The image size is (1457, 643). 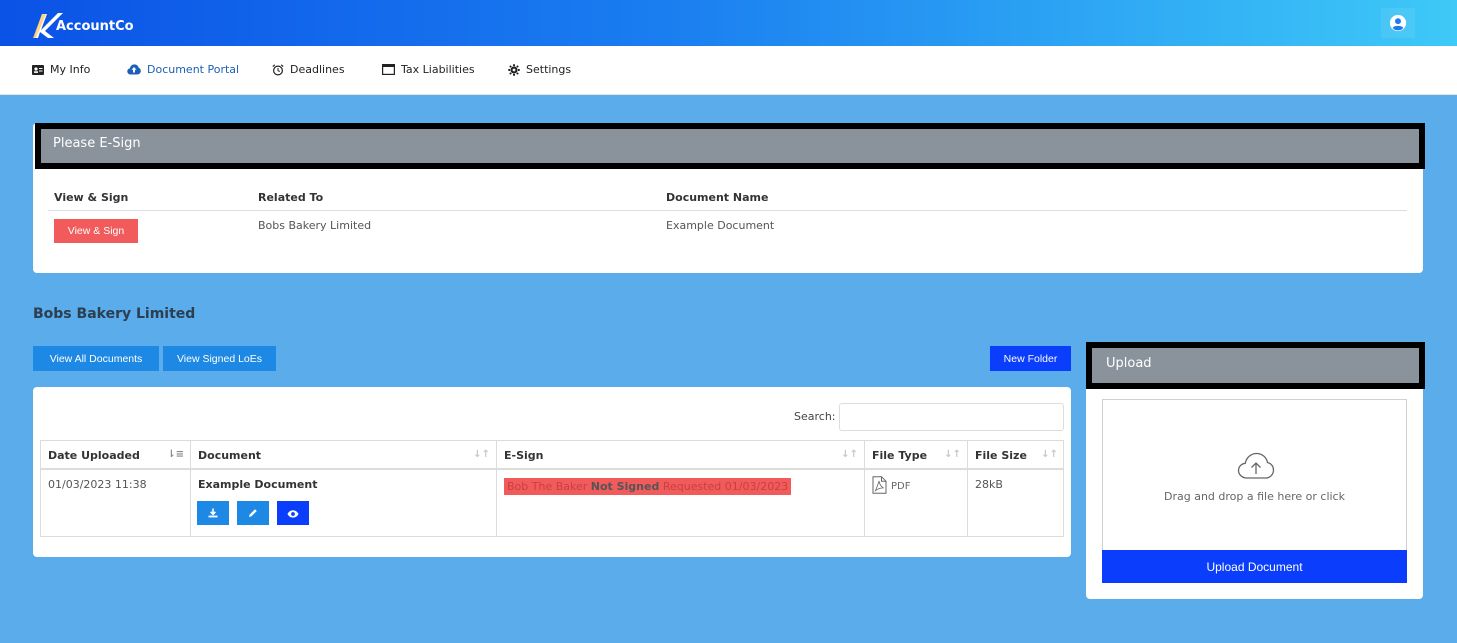 What do you see at coordinates (549, 69) in the screenshot?
I see `nav-label: Settings` at bounding box center [549, 69].